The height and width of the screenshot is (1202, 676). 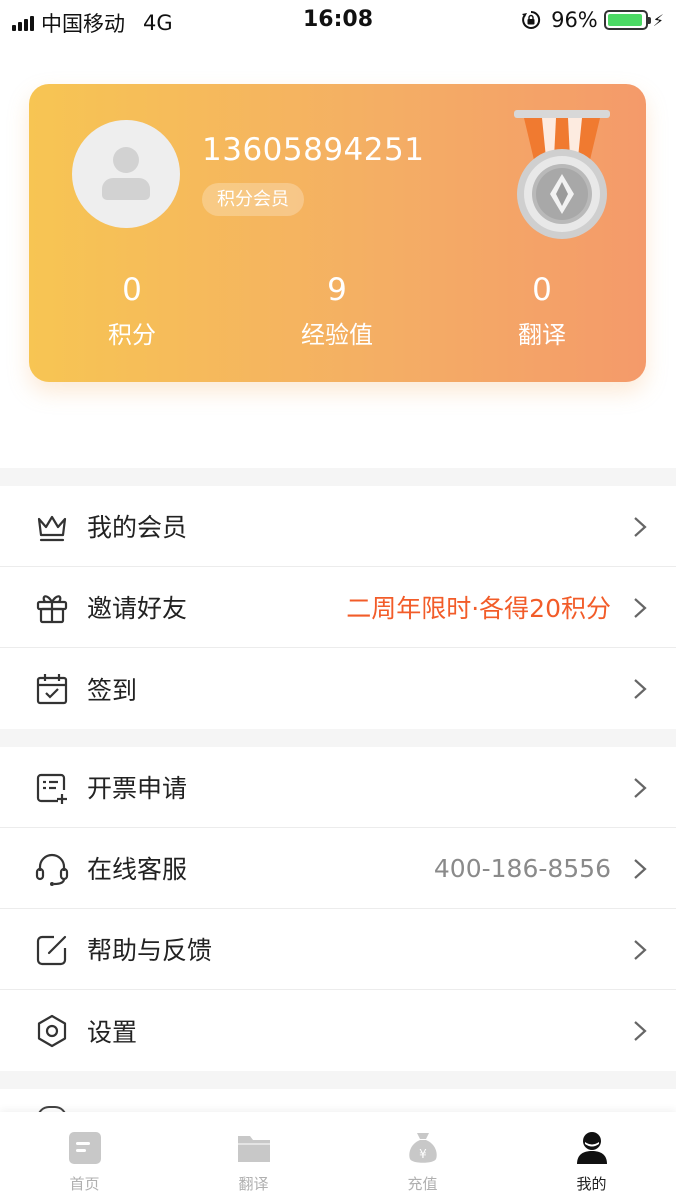 I want to click on tab-bar: 首页 翻译 ¥ 充值 我的, so click(x=338, y=1157).